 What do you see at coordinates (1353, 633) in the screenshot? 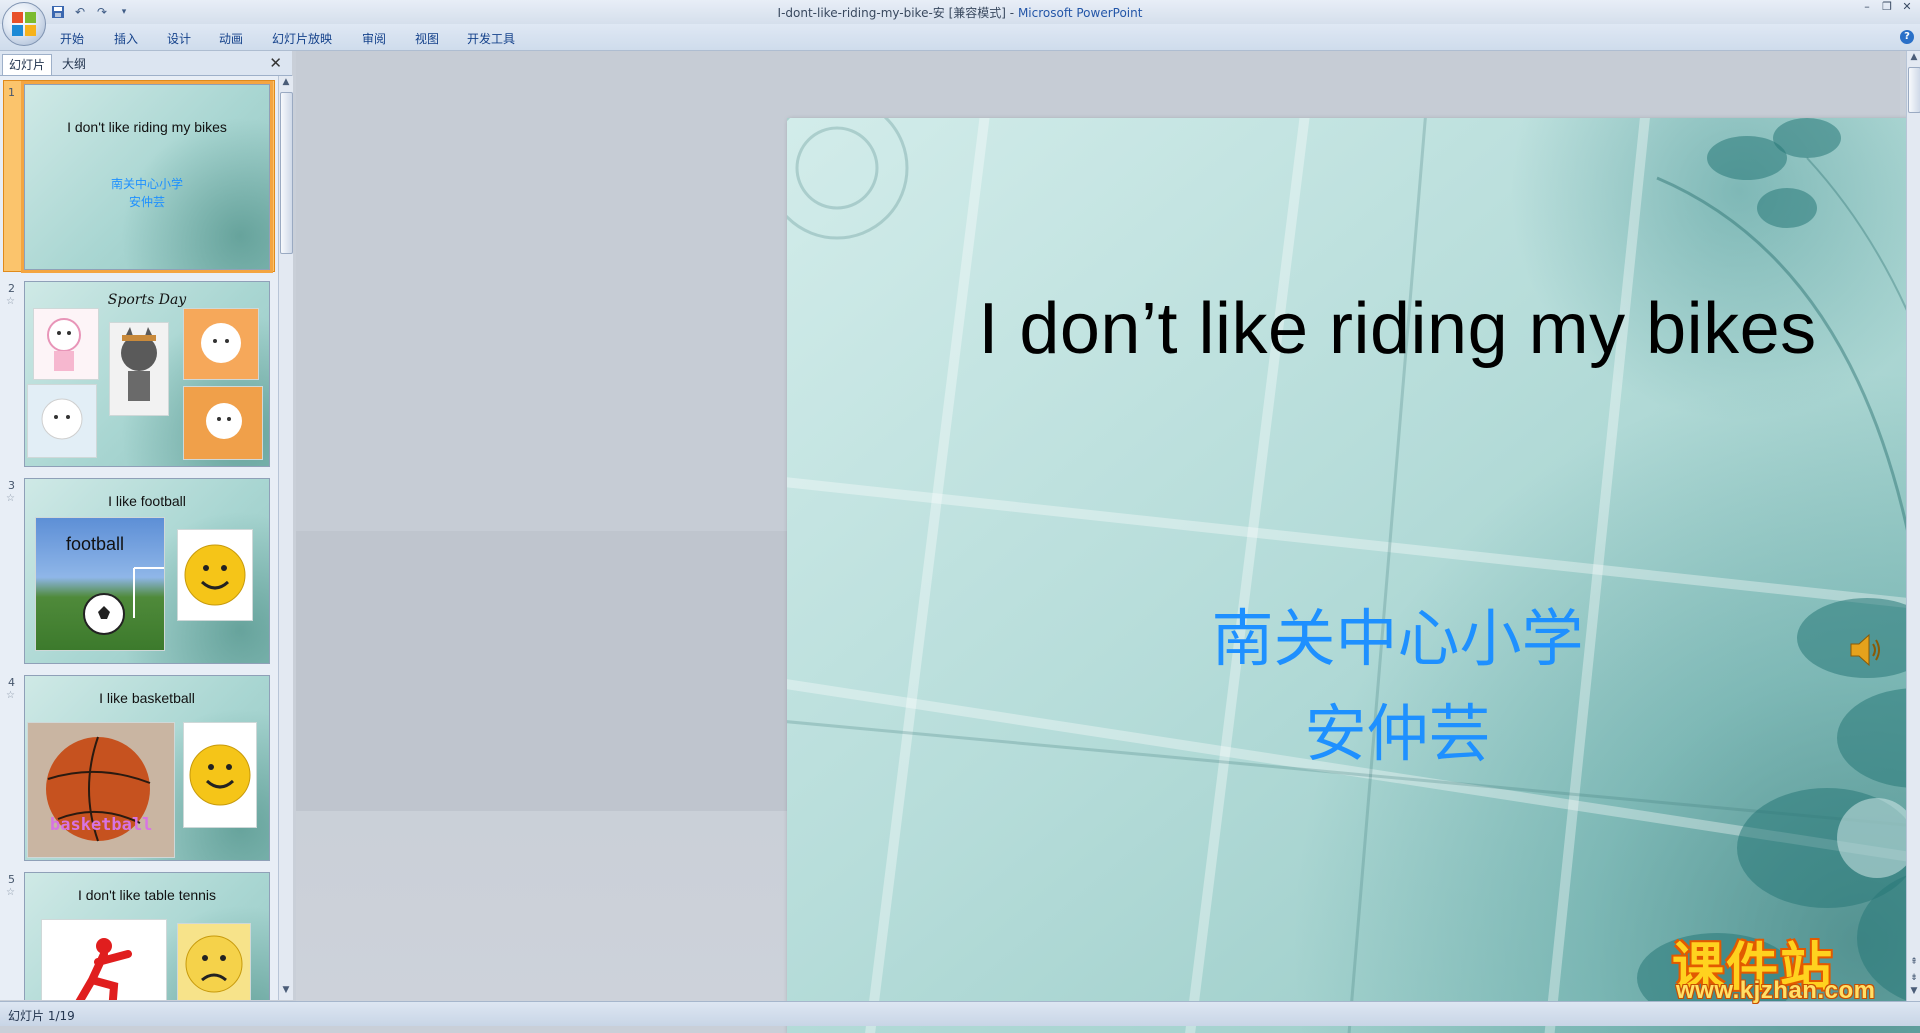
I see `slide-subtitle-school: 南关中心小学` at bounding box center [1353, 633].